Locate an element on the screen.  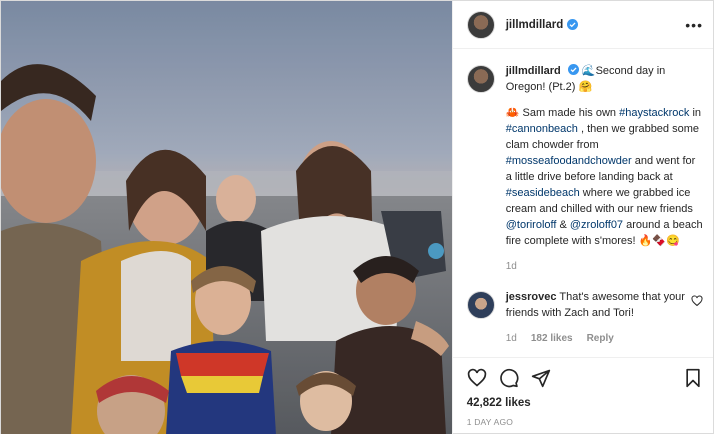
post-date: 1 DAY AGO is located at coordinates (583, 423).